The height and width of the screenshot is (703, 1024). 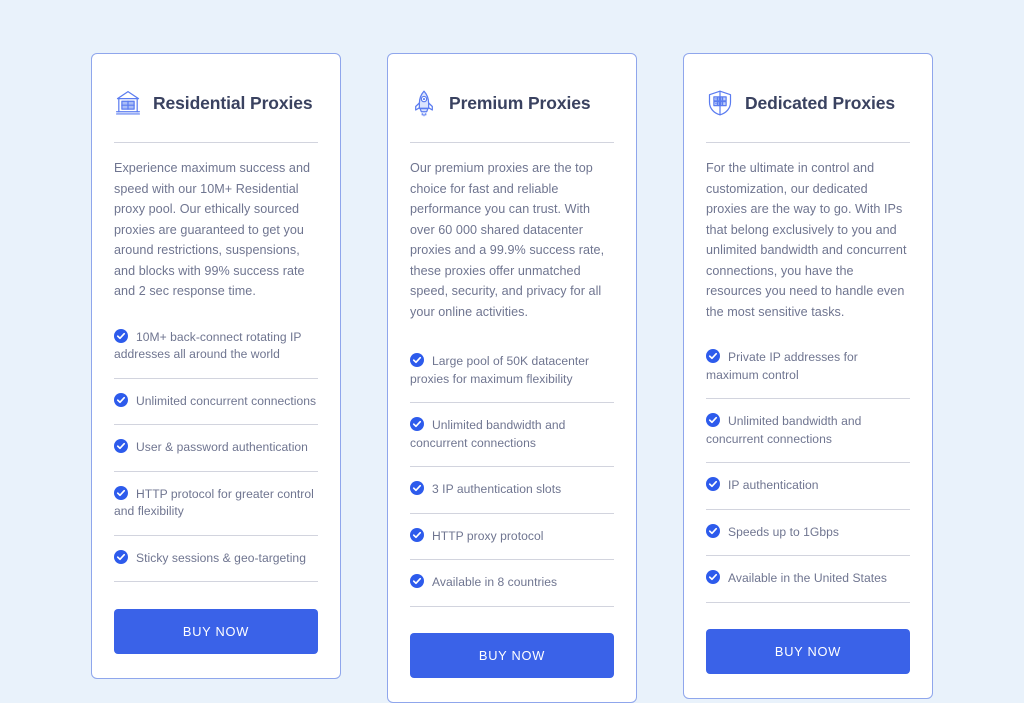 I want to click on feature-item: User & password authentication, so click(x=216, y=448).